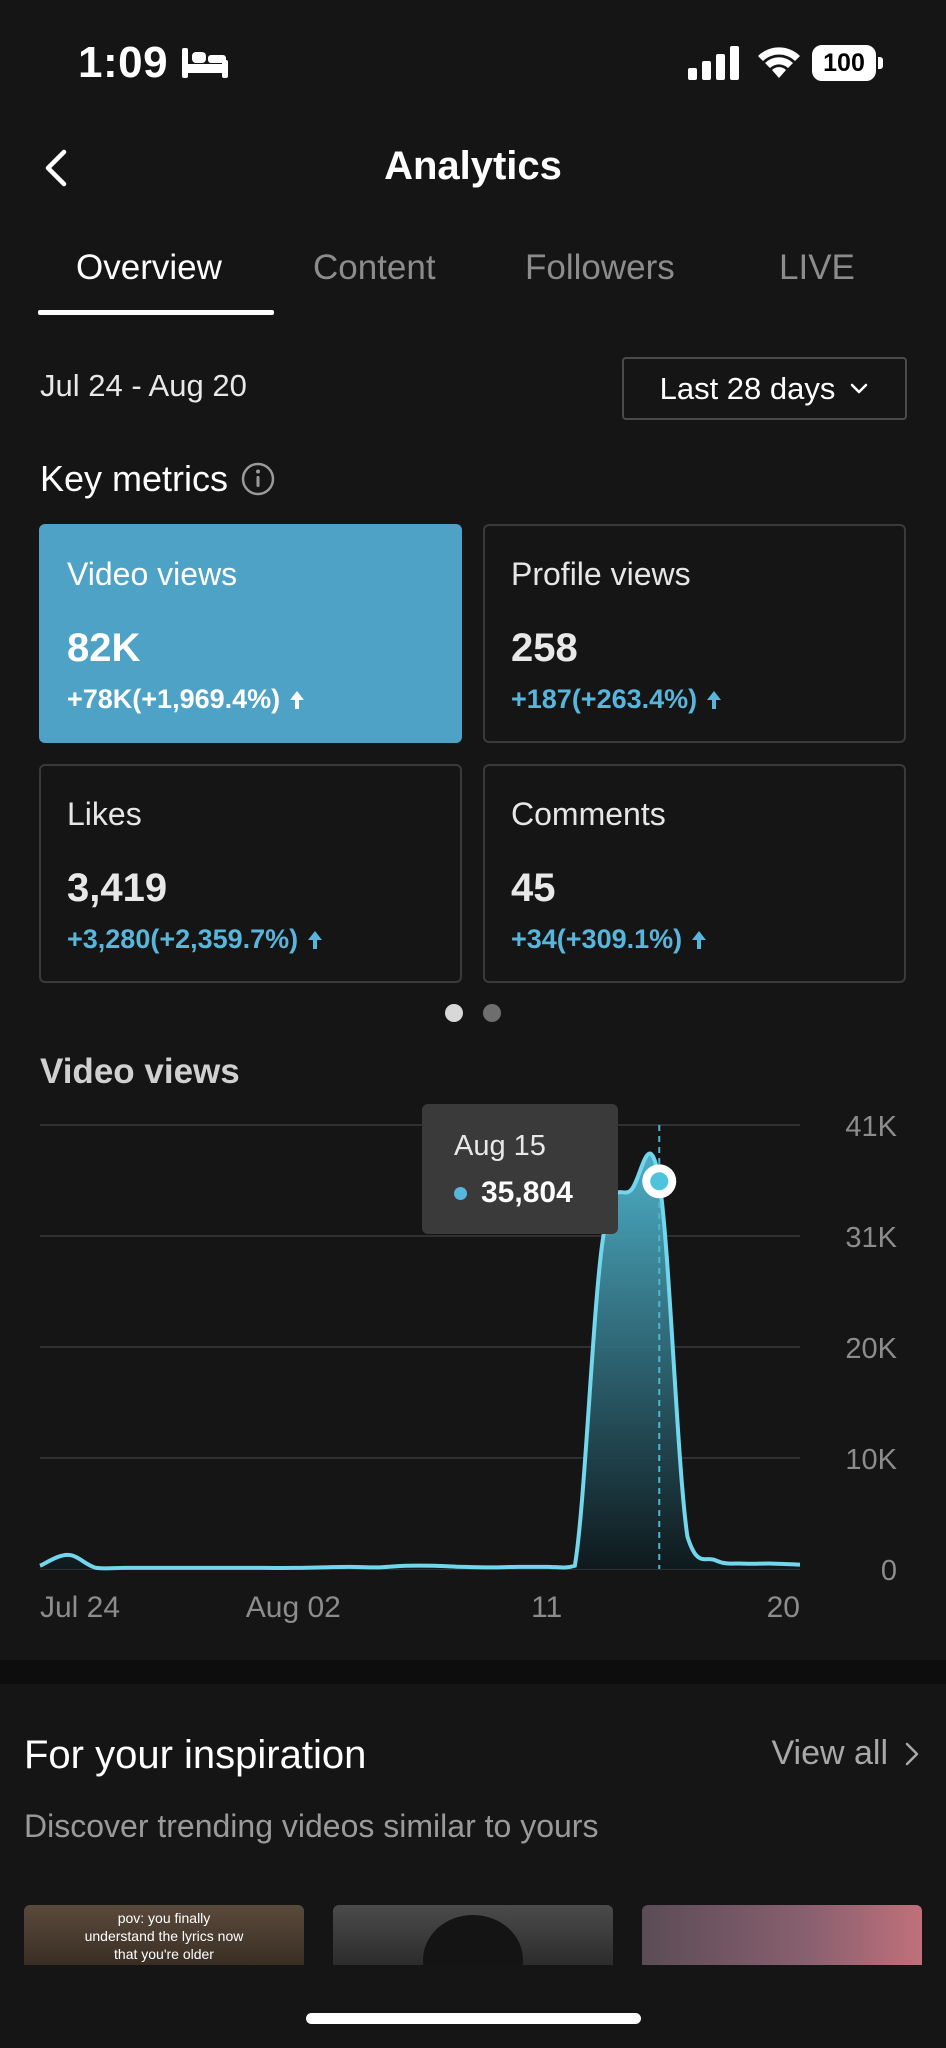 The width and height of the screenshot is (946, 2048). I want to click on tab-overview: Overview, so click(149, 268).